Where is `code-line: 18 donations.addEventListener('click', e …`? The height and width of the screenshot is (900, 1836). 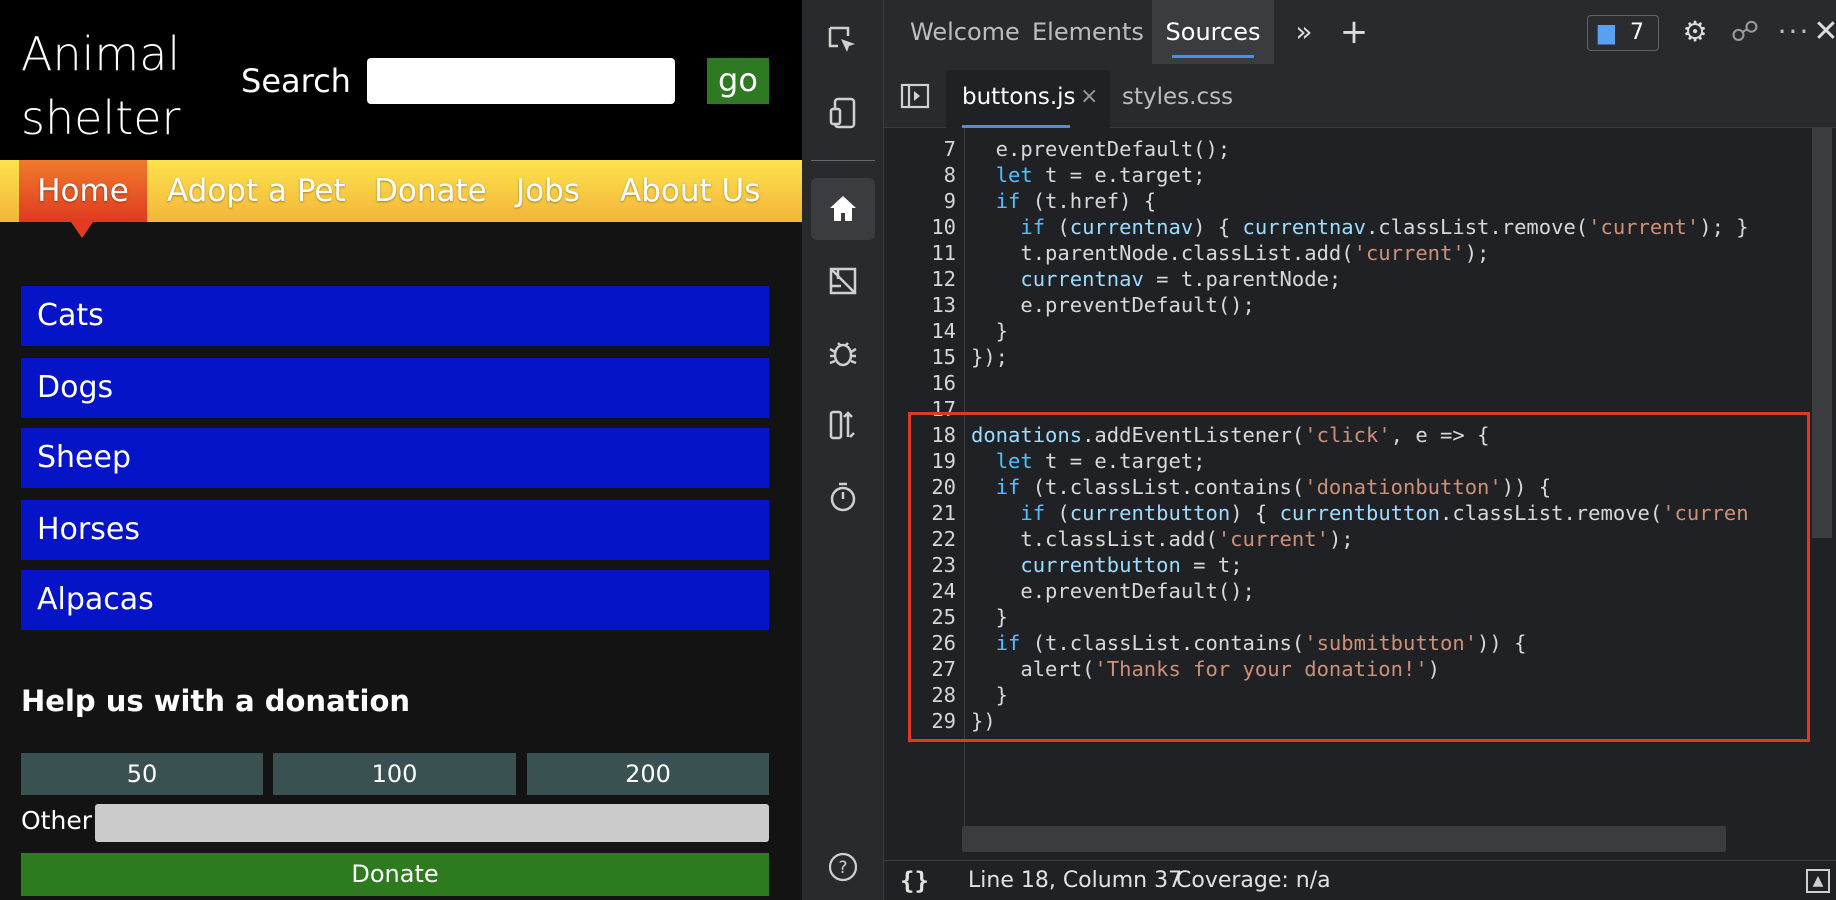
code-line: 18 donations.addEventListener('click', e … is located at coordinates (1360, 435).